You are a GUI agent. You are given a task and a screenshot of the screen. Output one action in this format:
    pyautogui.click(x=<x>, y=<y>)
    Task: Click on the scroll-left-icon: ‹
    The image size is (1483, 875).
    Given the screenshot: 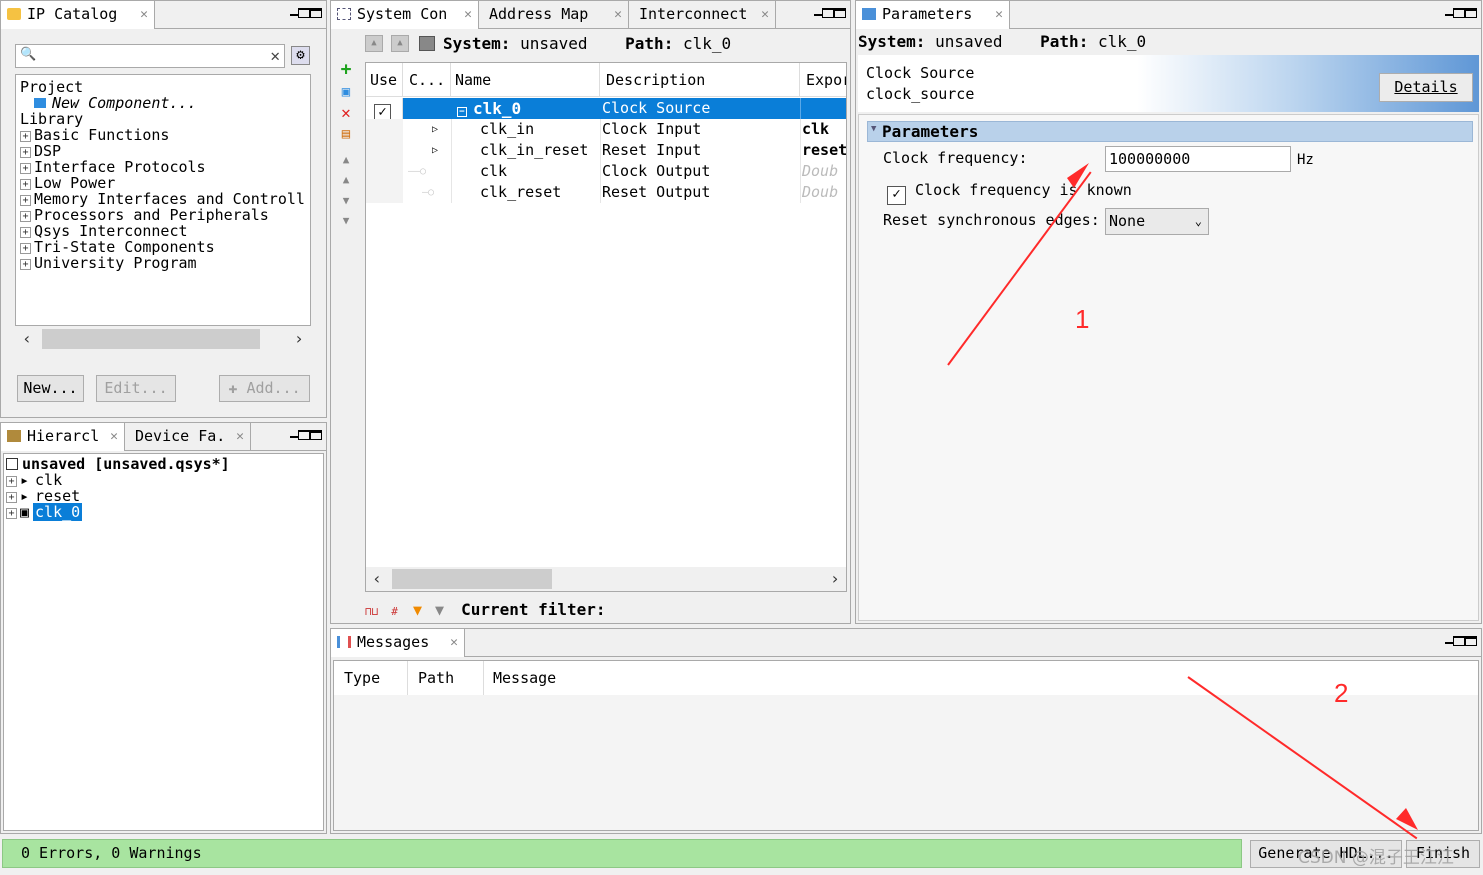 What is the action you would take?
    pyautogui.click(x=27, y=339)
    